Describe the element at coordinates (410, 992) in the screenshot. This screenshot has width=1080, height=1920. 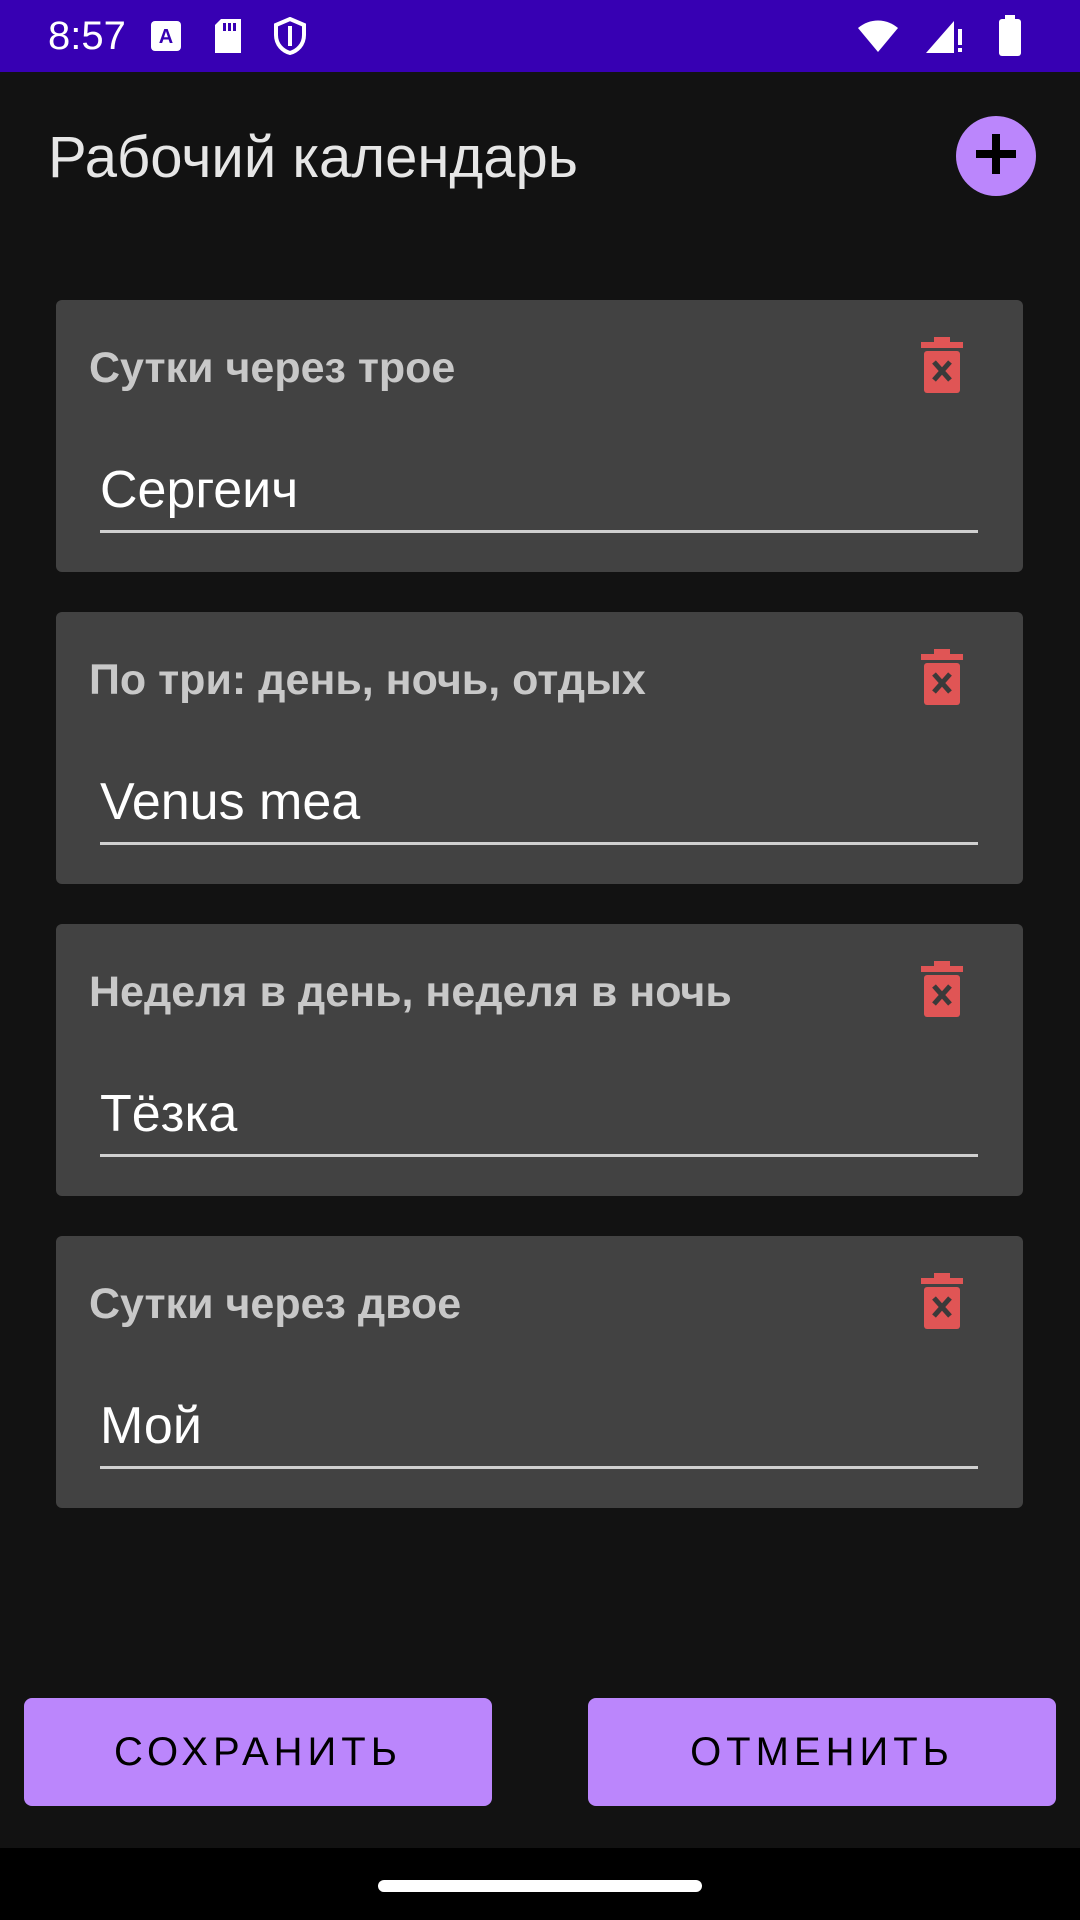
I see `card-title: Неделя в день, неделя в ночь` at that location.